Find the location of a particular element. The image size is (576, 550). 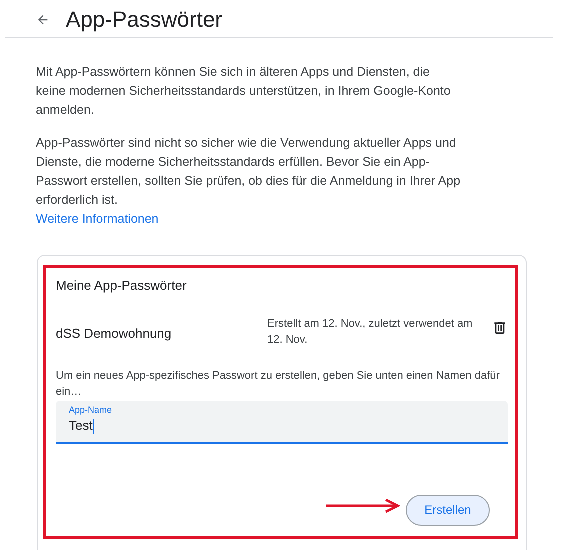

password-name: dSS Demowohnung is located at coordinates (114, 333).